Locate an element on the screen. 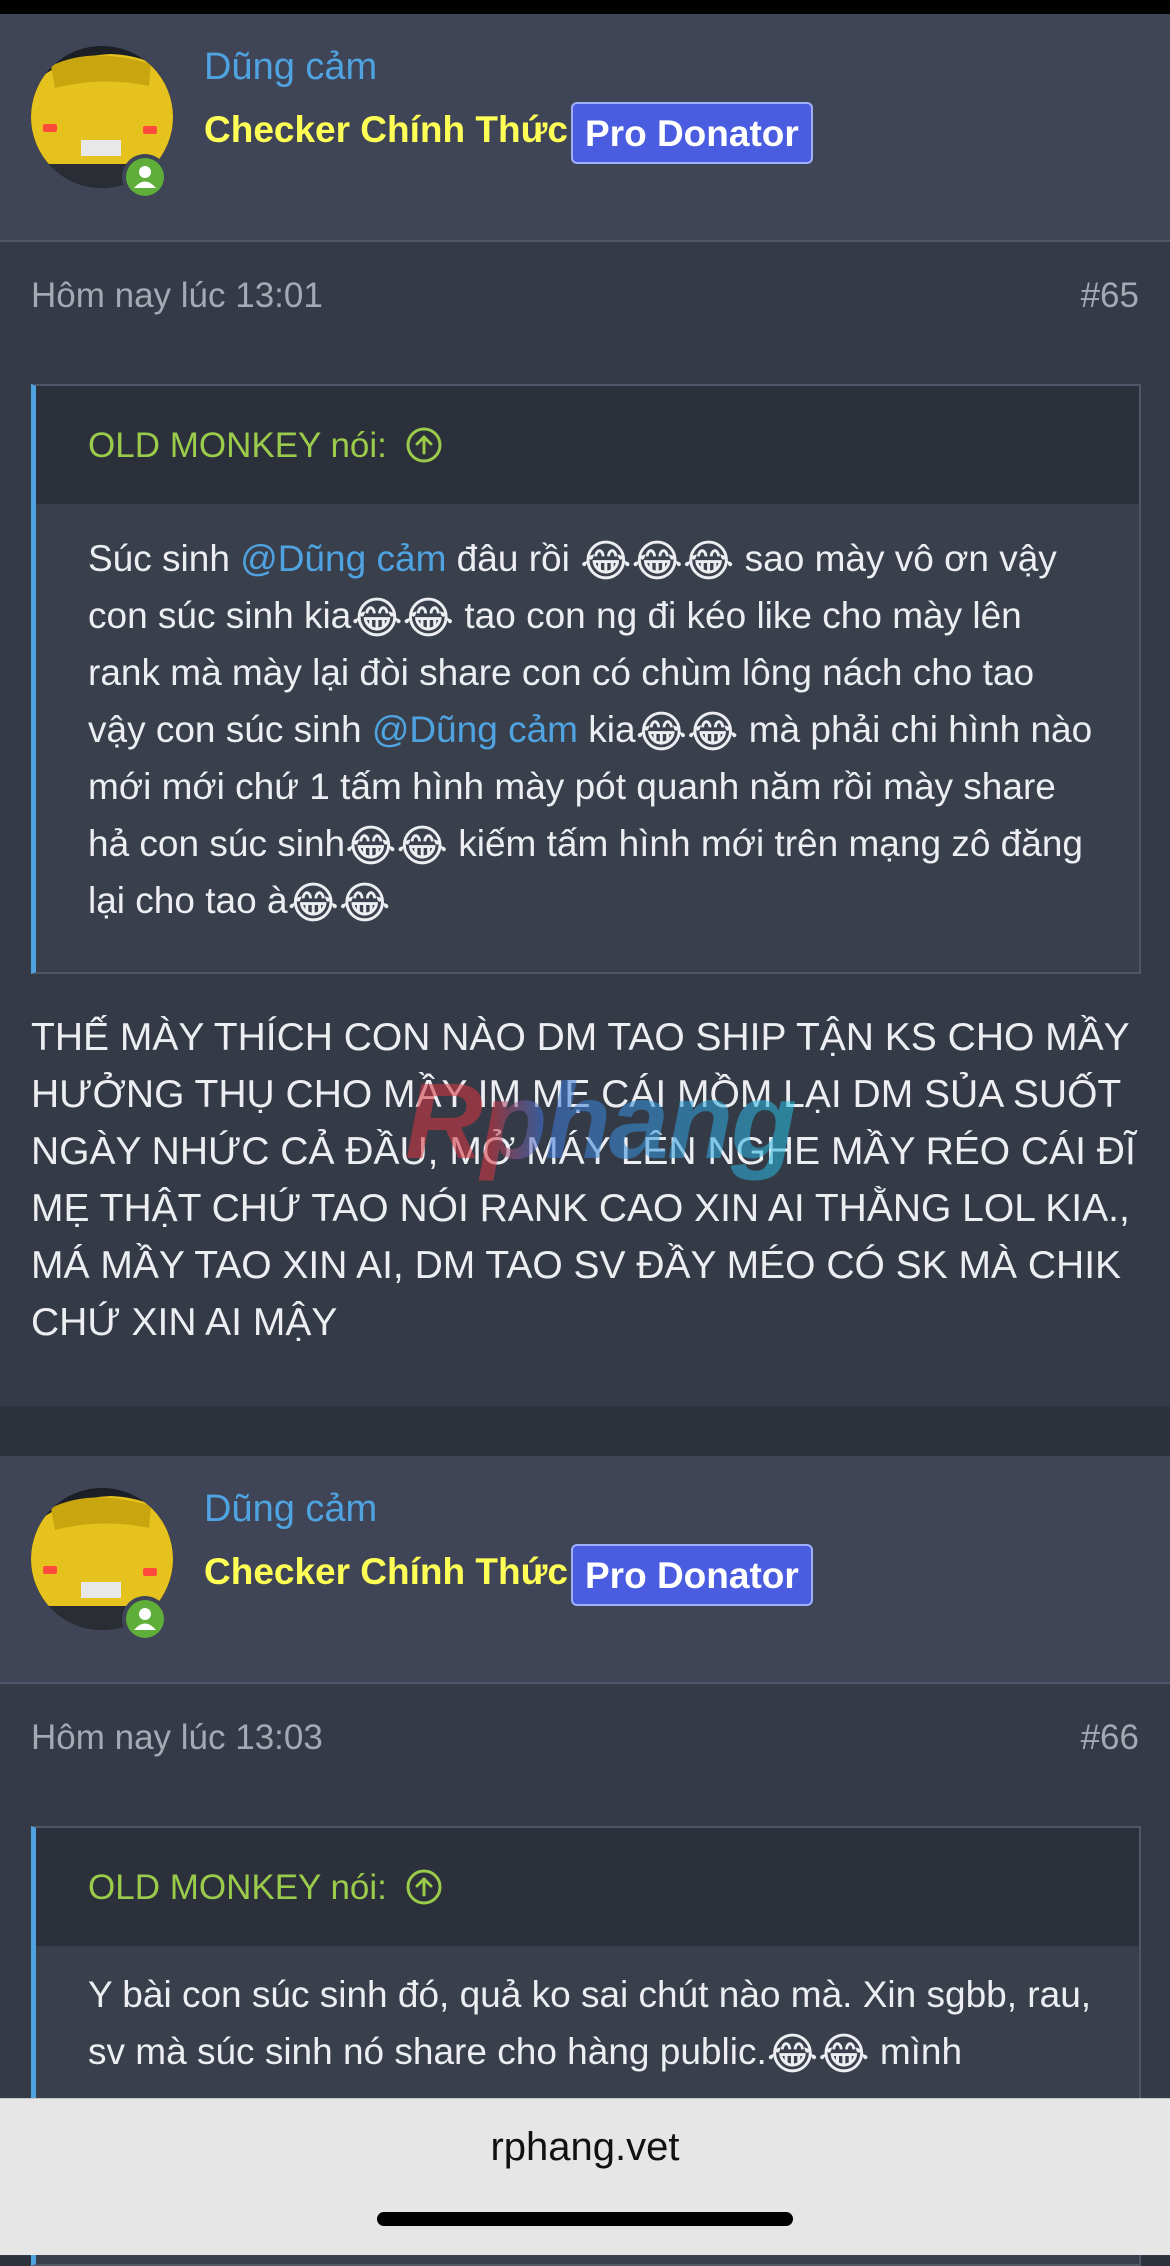 The height and width of the screenshot is (2266, 1170). status-bar is located at coordinates (585, 7).